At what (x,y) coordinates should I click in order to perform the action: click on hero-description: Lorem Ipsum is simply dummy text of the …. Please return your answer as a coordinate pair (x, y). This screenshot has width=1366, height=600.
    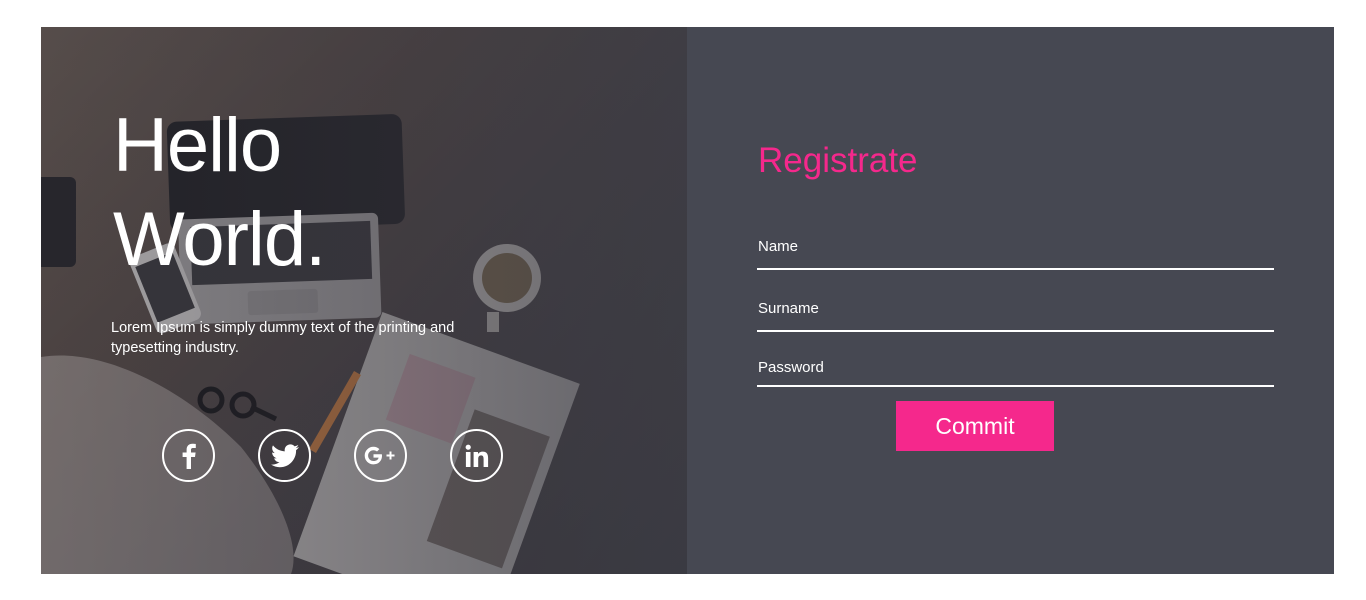
    Looking at the image, I should click on (283, 338).